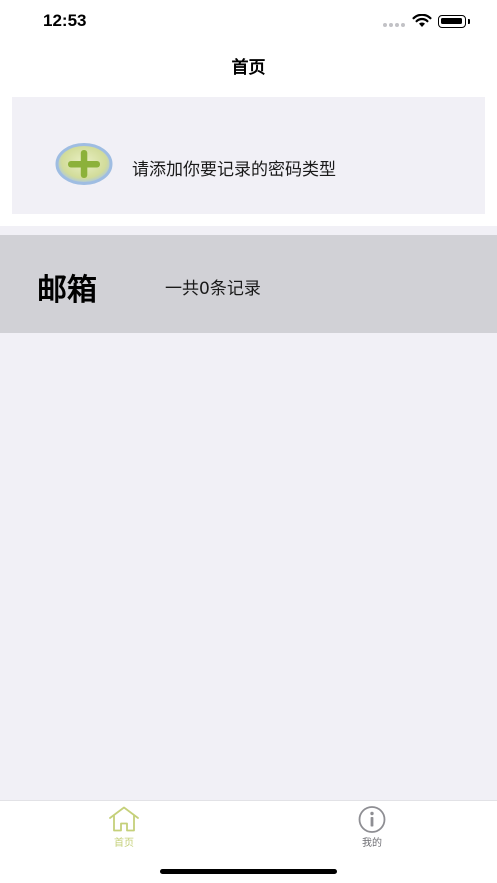 The image size is (497, 883). I want to click on add-password-type-label: 请添加你要记录的密码类型, so click(234, 170).